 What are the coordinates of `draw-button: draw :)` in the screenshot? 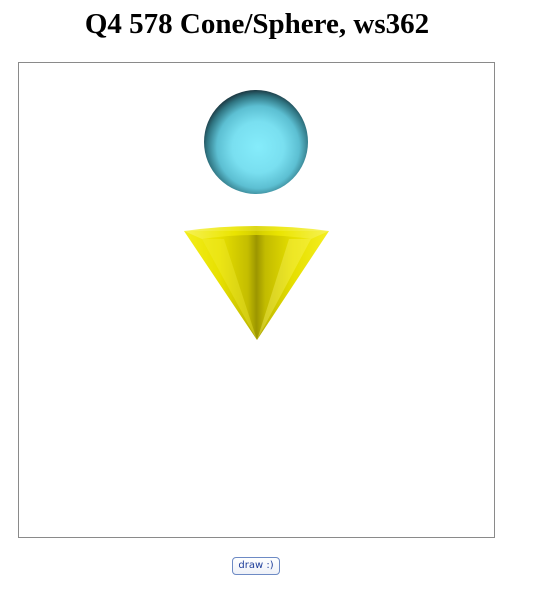 It's located at (256, 566).